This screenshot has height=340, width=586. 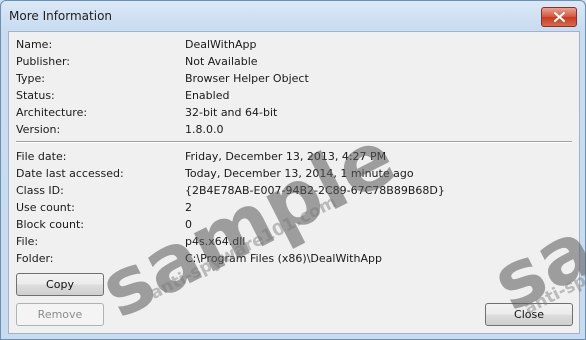 I want to click on file-value-block-count: 0, so click(x=188, y=224).